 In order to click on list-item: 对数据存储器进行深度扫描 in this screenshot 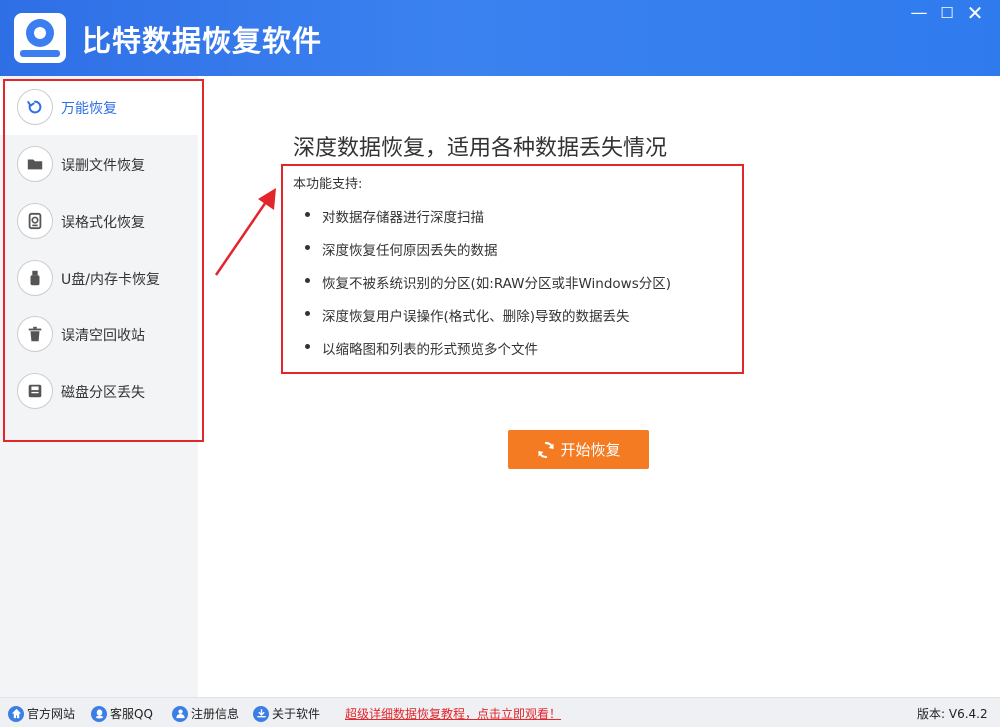, I will do `click(488, 222)`.